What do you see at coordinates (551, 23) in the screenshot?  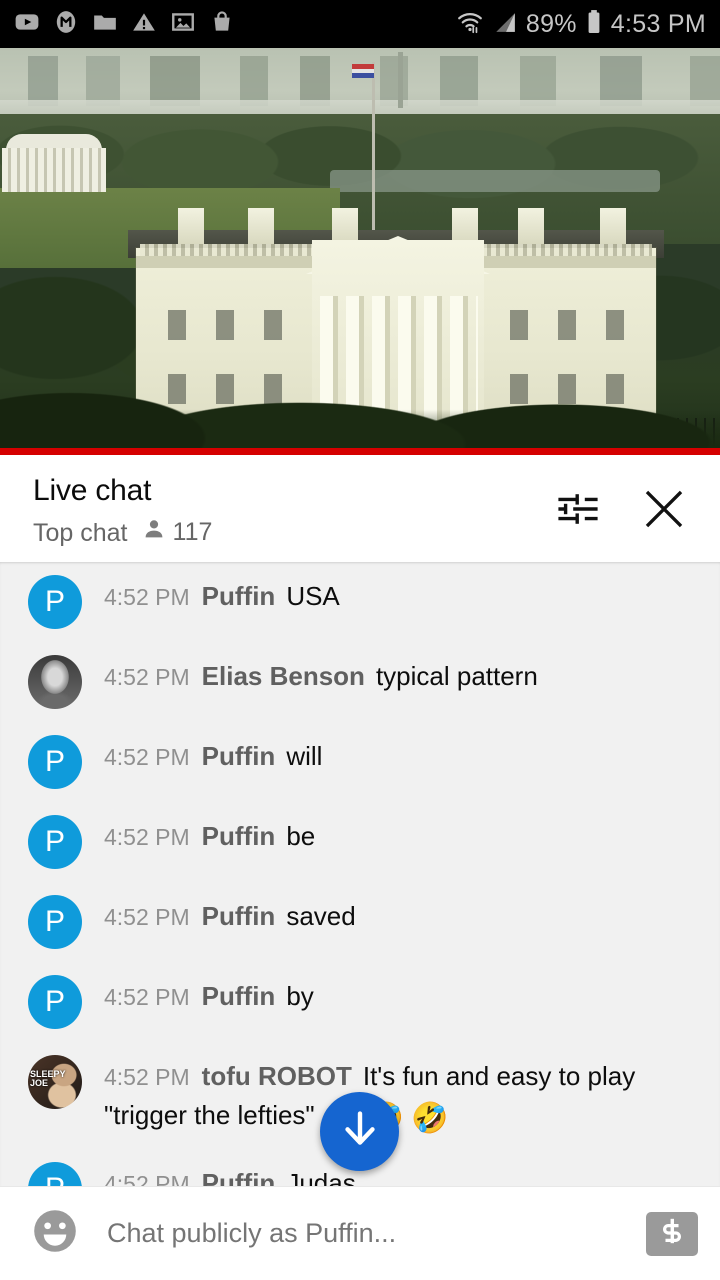 I see `battery-percent-label: 89%` at bounding box center [551, 23].